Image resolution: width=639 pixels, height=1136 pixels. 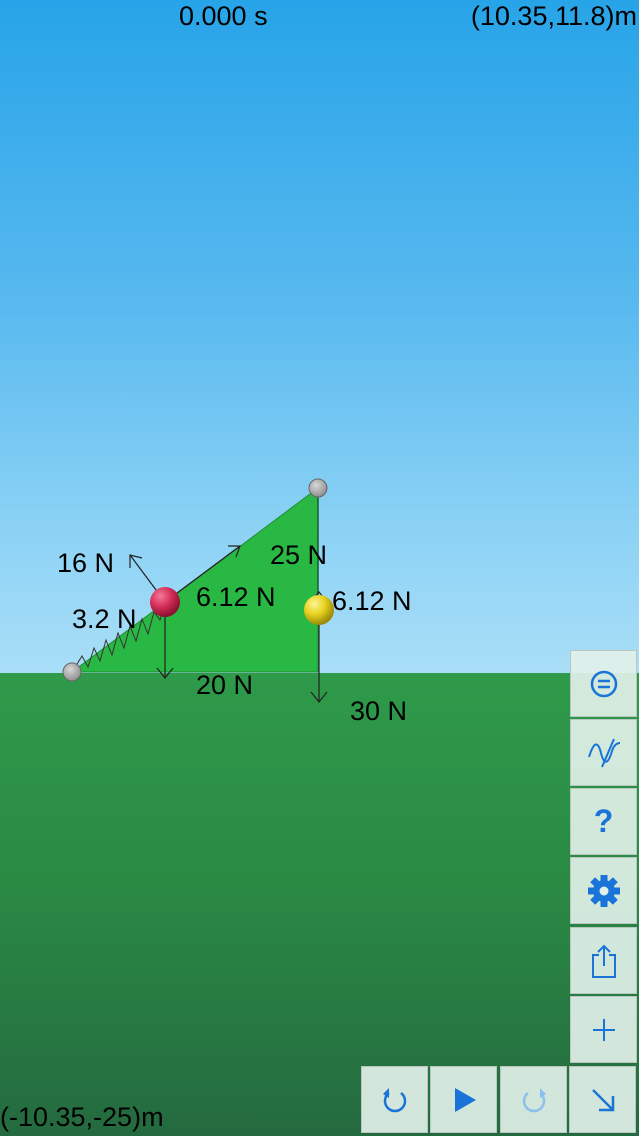 I want to click on pulley, so click(x=318, y=488).